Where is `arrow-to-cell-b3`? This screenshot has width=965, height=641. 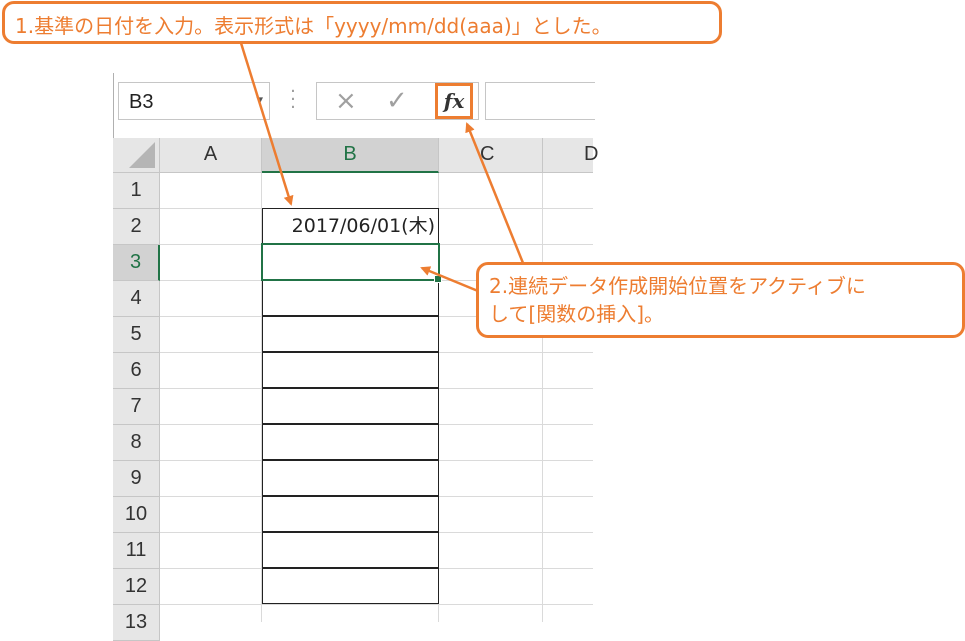 arrow-to-cell-b3 is located at coordinates (449, 279).